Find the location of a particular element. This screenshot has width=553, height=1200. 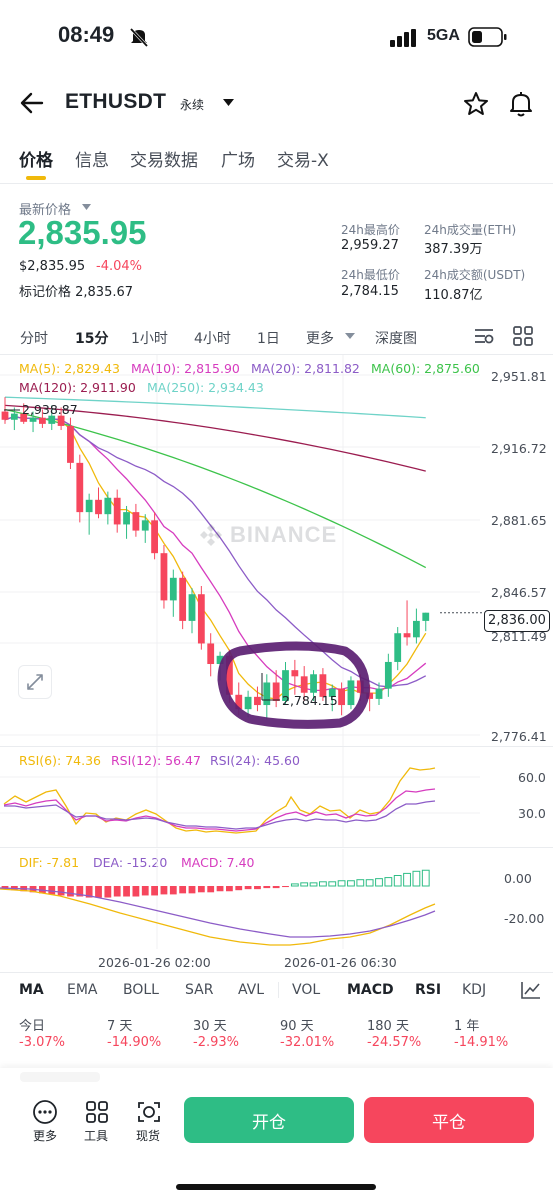

macd-histogram is located at coordinates (215, 883).